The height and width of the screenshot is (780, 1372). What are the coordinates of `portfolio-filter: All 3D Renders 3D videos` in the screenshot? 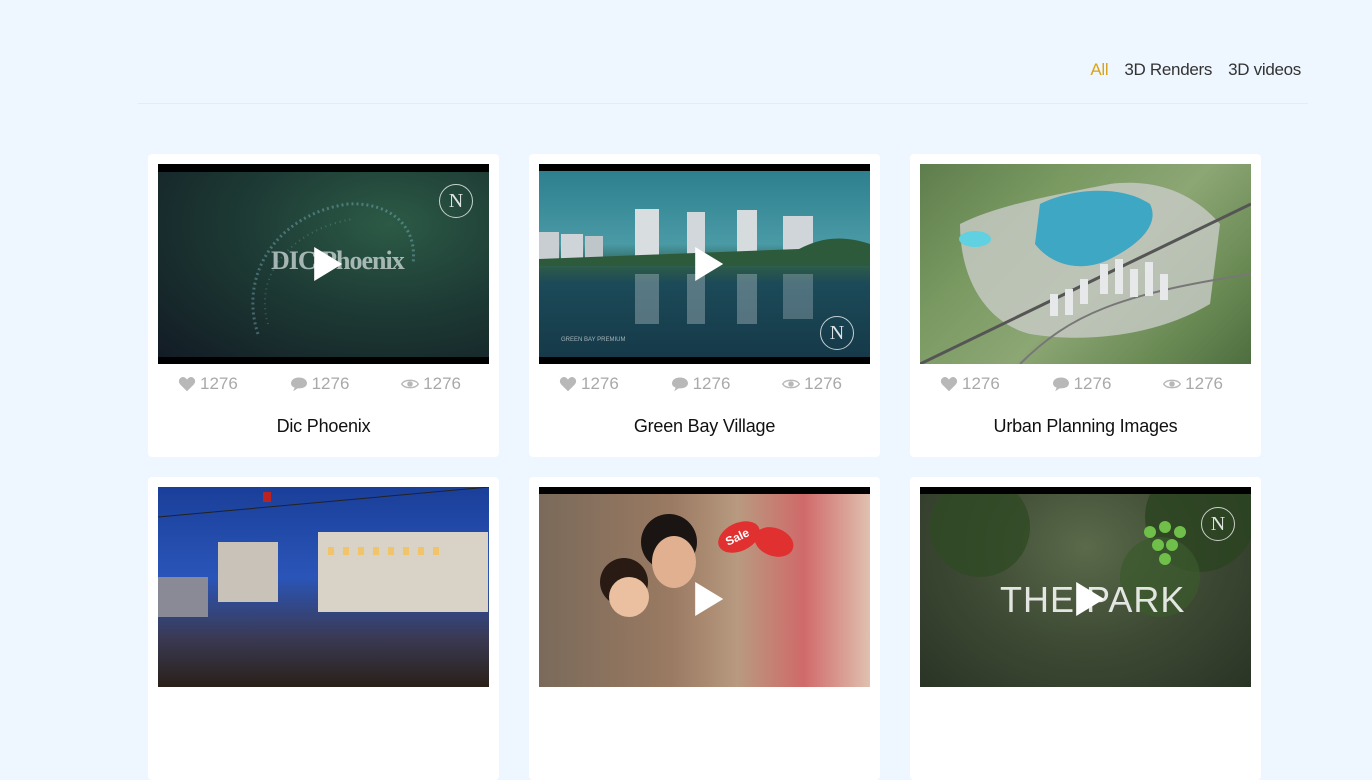 It's located at (1195, 70).